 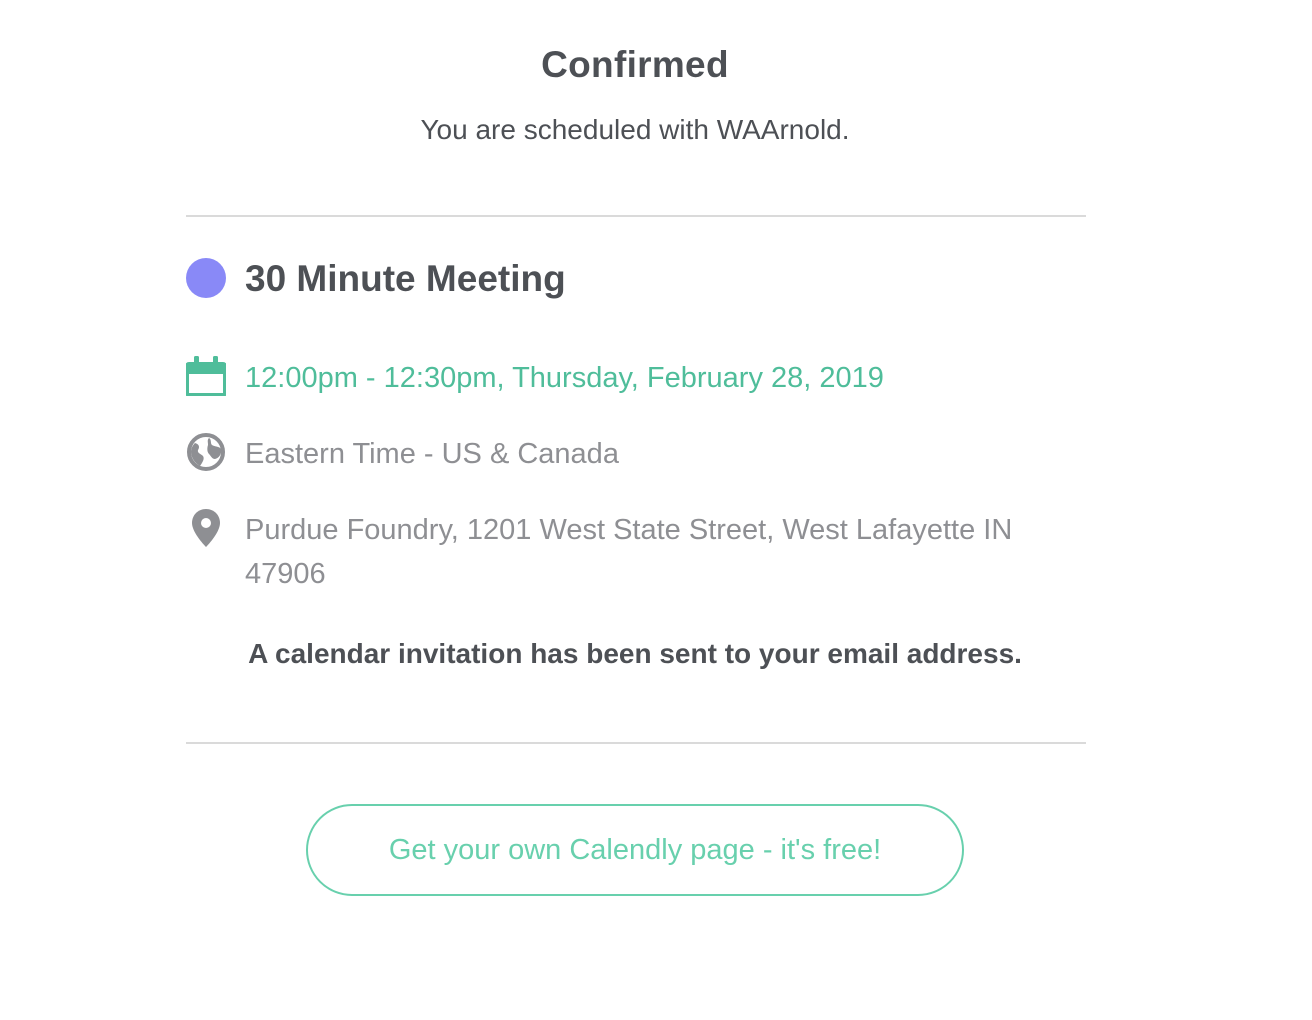 What do you see at coordinates (636, 454) in the screenshot?
I see `timezone-row: Eastern Time - US & Canada` at bounding box center [636, 454].